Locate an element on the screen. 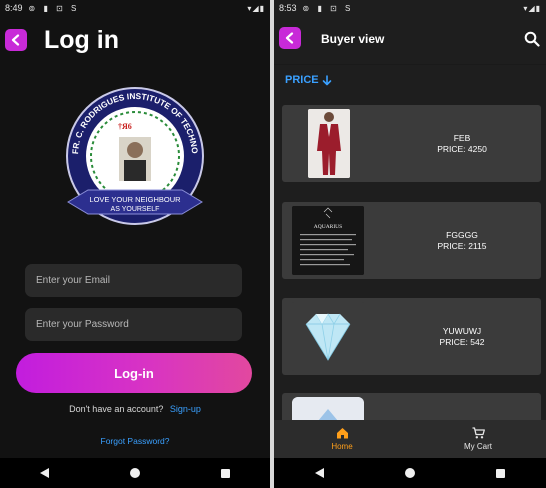 The width and height of the screenshot is (546, 488). tab-my-cart: My Cart is located at coordinates (478, 439).